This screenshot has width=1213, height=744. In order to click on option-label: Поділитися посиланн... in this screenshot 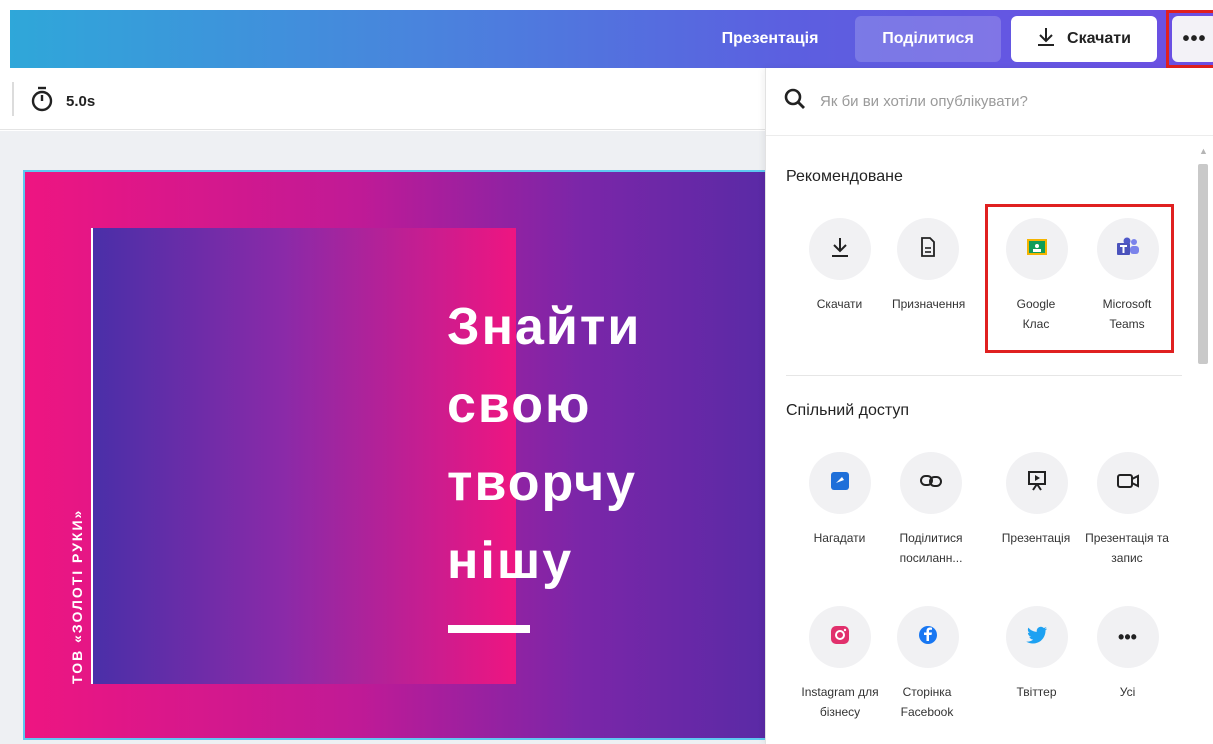, I will do `click(931, 548)`.